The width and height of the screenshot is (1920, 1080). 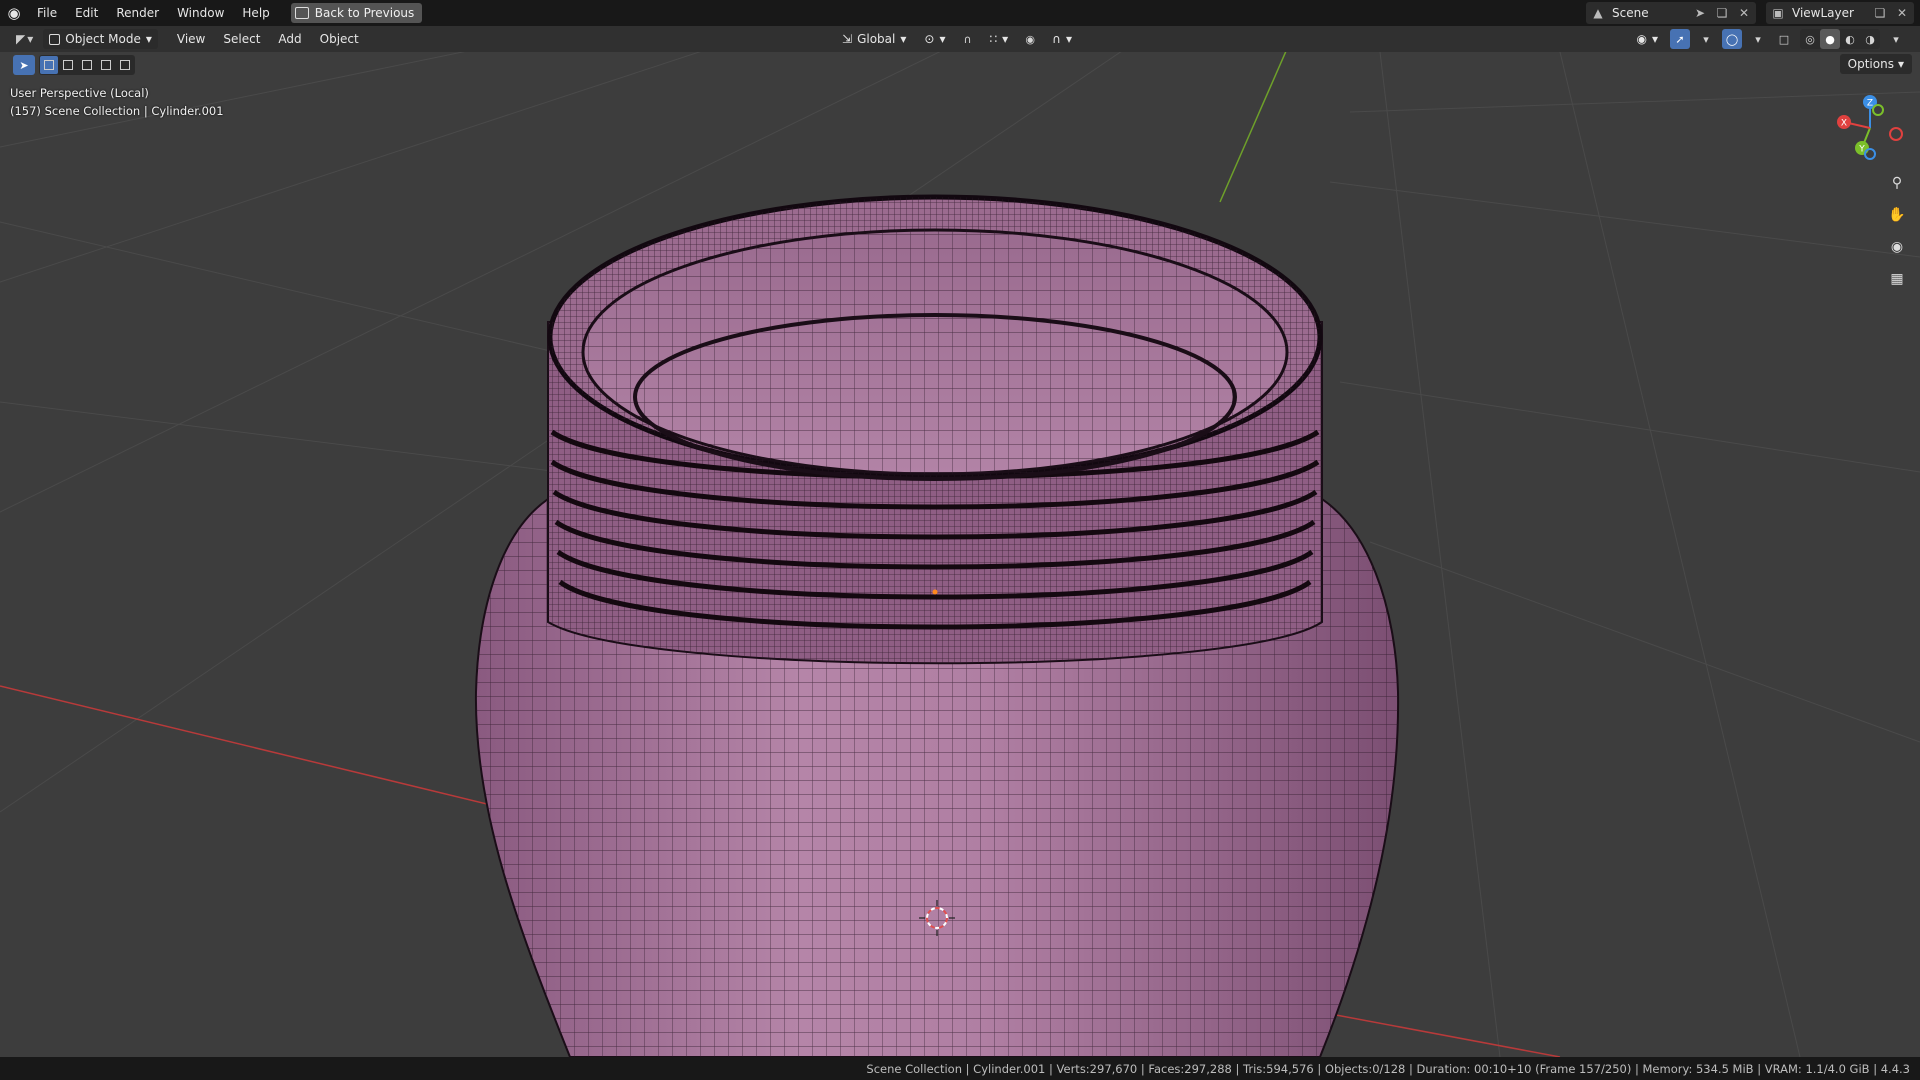 What do you see at coordinates (1878, 110) in the screenshot?
I see `neg-y-axis-handle` at bounding box center [1878, 110].